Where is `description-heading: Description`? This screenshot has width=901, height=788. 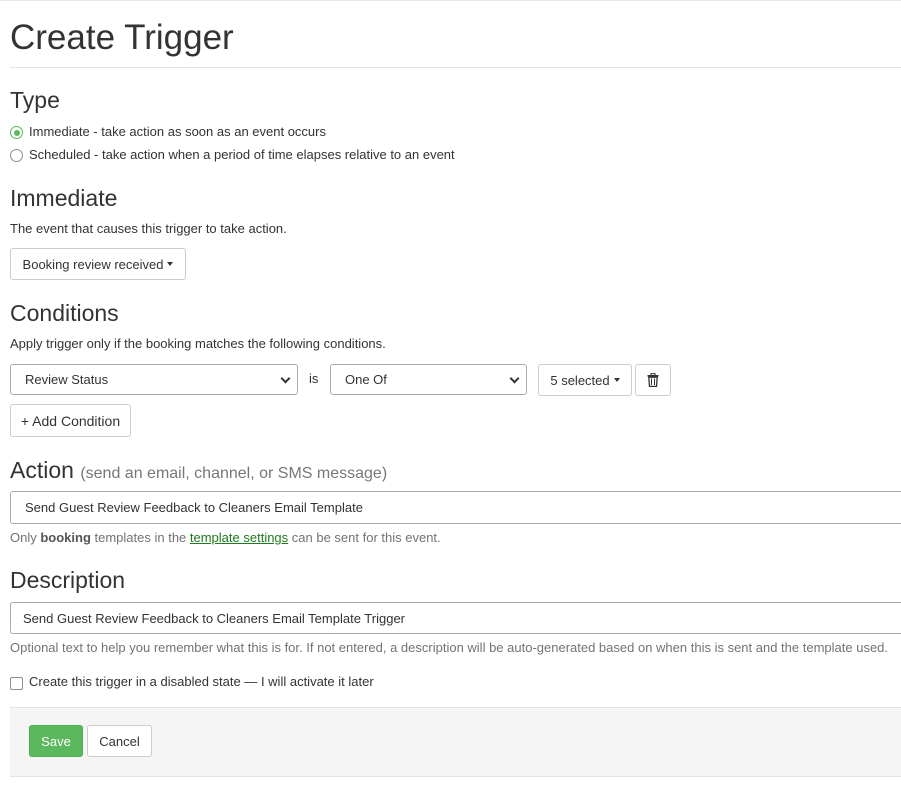
description-heading: Description is located at coordinates (68, 580).